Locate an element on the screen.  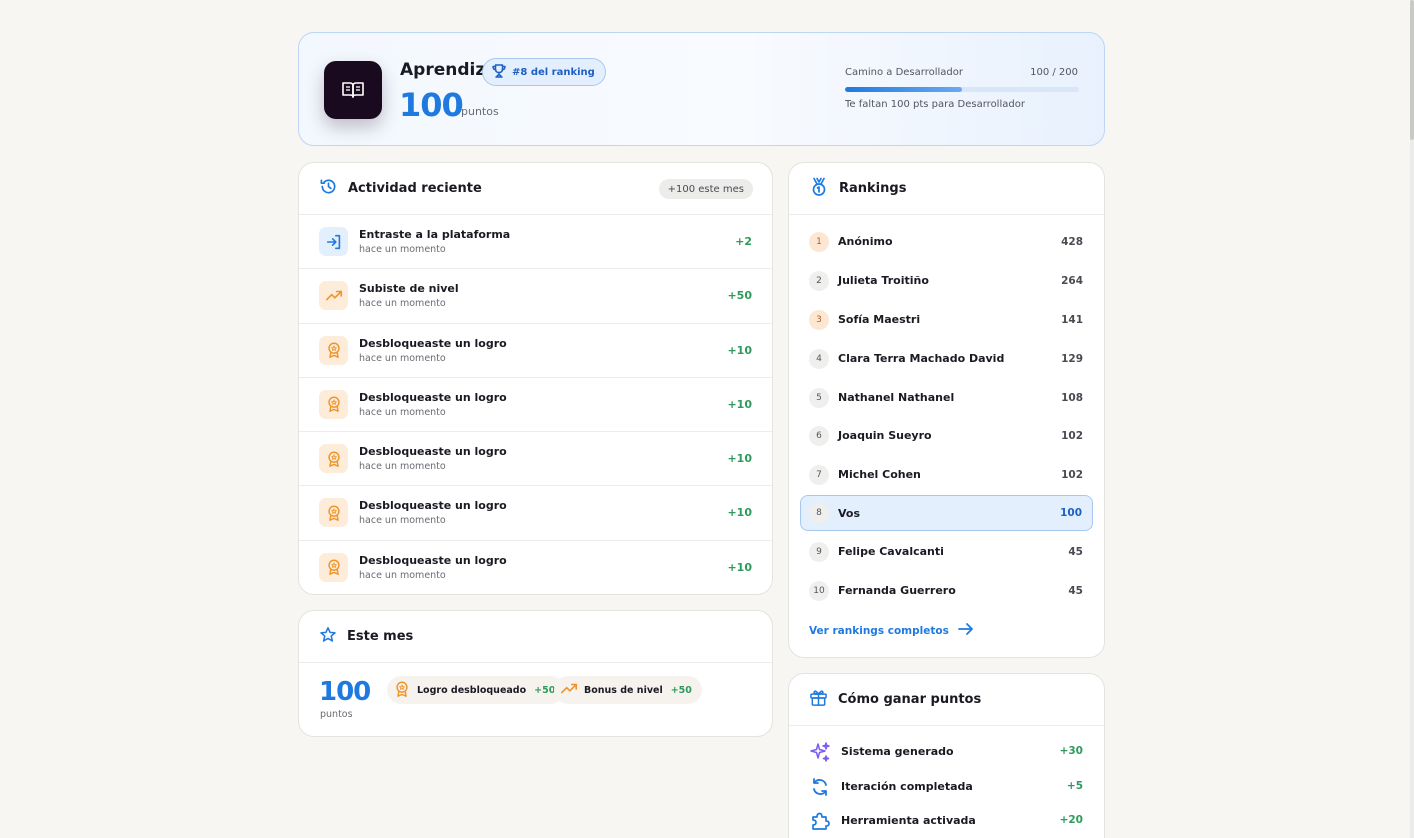
earn-item-points: +30 is located at coordinates (1071, 751).